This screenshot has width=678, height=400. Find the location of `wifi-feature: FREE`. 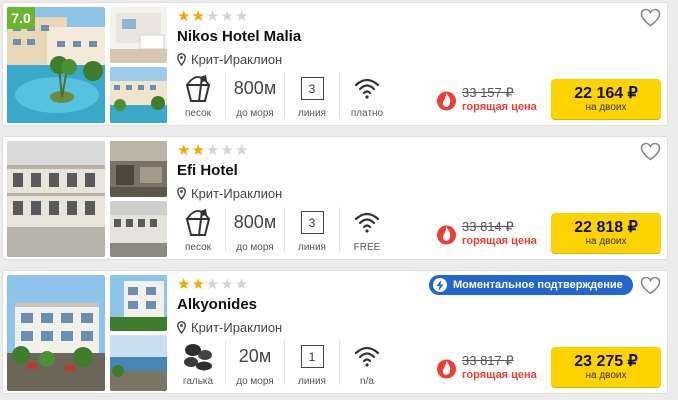

wifi-feature: FREE is located at coordinates (367, 230).